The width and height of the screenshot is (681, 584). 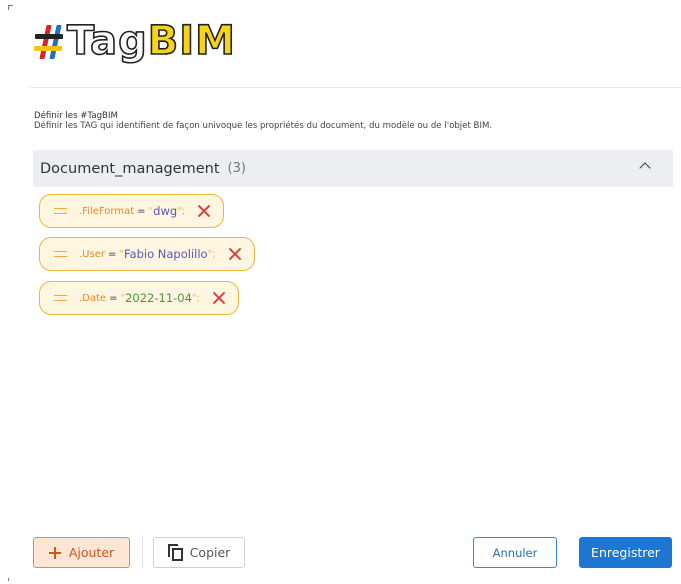 What do you see at coordinates (355, 87) in the screenshot?
I see `header-divider` at bounding box center [355, 87].